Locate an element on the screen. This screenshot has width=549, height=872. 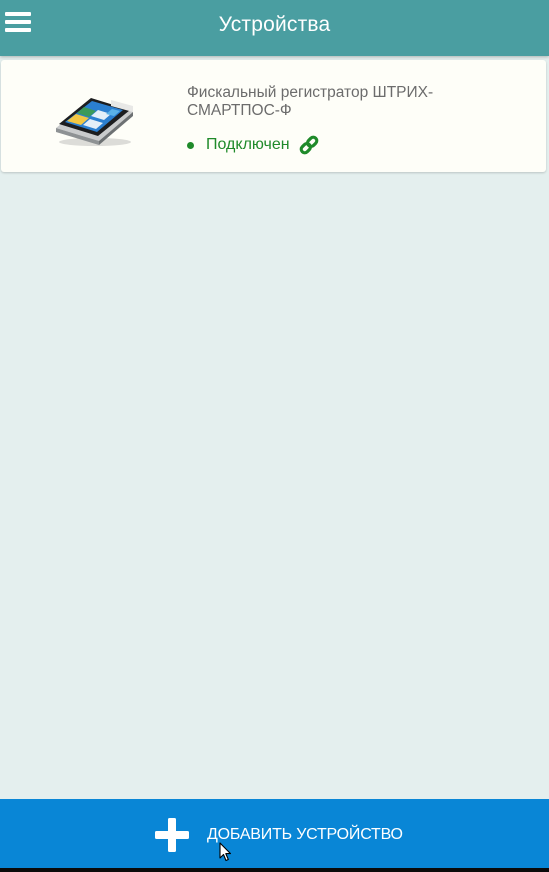
add-device-button: ДОБАВИТЬ УСТРОЙСТВО is located at coordinates (274, 833).